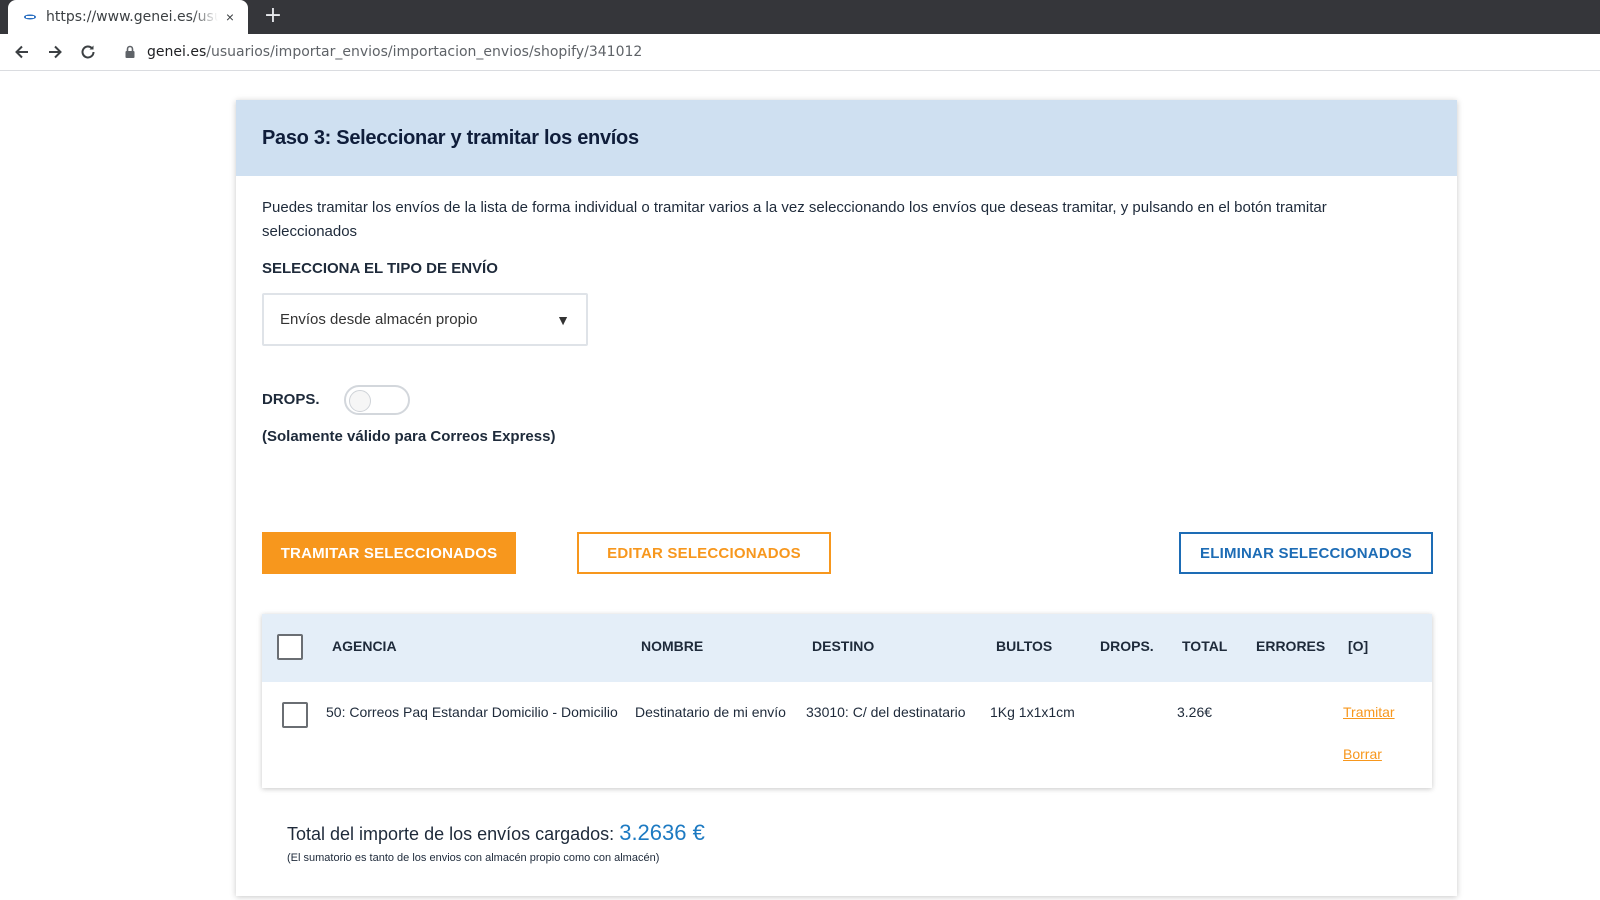 This screenshot has width=1600, height=900. What do you see at coordinates (1127, 646) in the screenshot?
I see `header-drops: DROPS.` at bounding box center [1127, 646].